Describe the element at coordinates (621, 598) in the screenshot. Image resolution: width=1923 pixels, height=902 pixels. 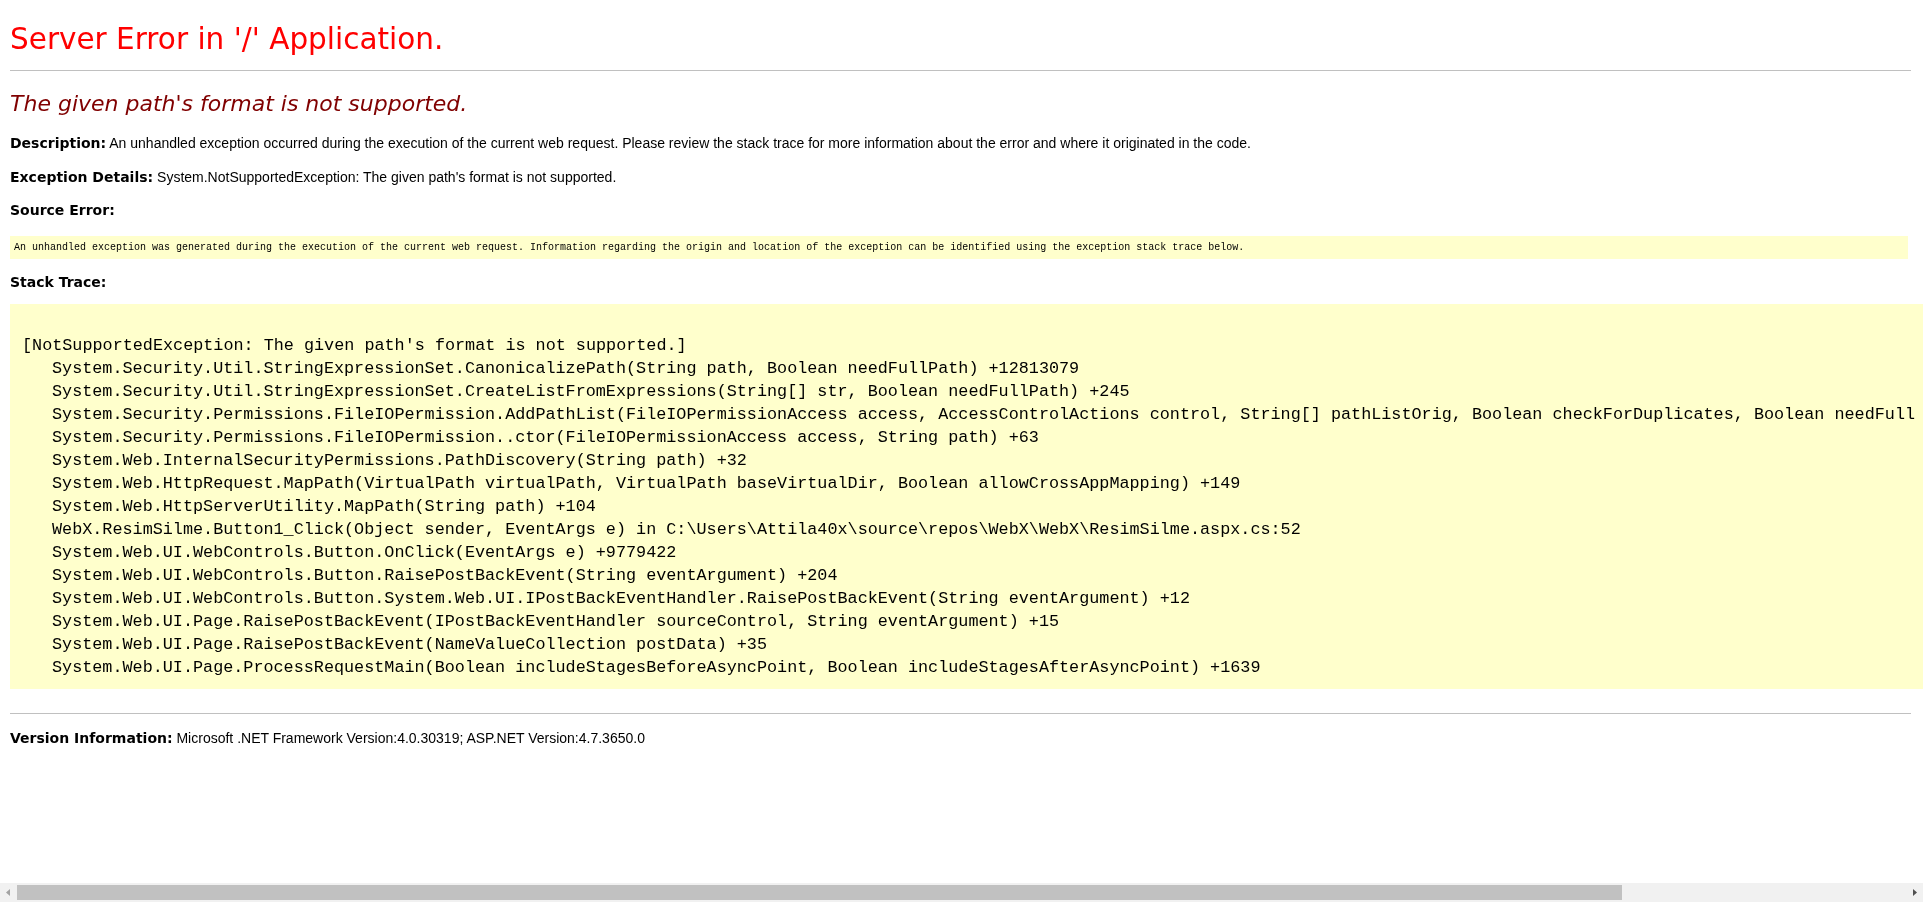
I see `stack-frame: System.Web.UI.WebControls.Button.System.Web.UI.IPostBackEventHandler.RaisePostBackEvent(String eventArgument) +12` at that location.